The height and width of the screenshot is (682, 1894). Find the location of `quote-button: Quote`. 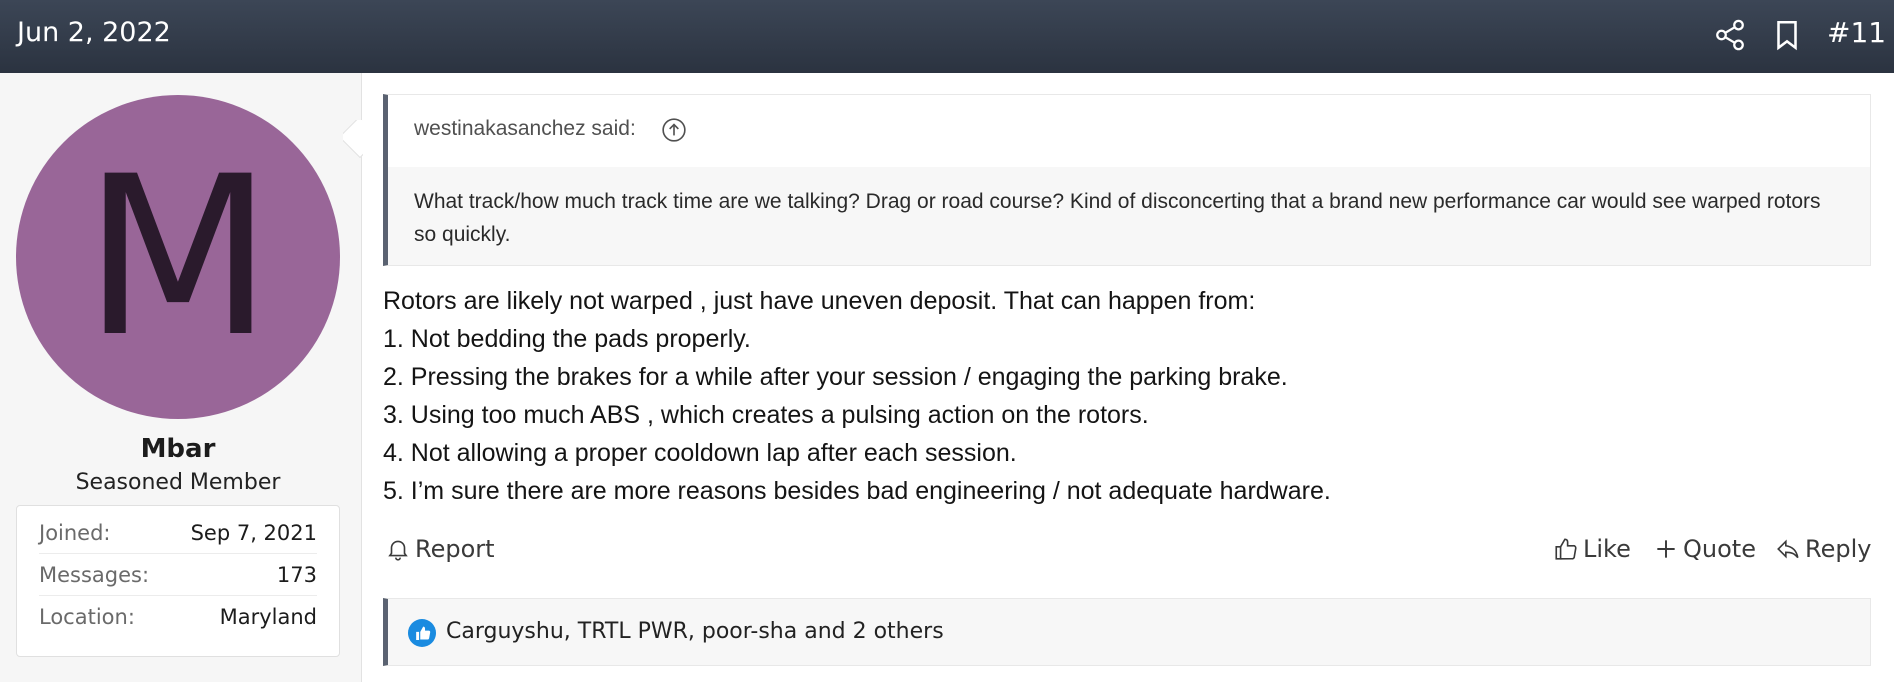

quote-button: Quote is located at coordinates (1704, 549).